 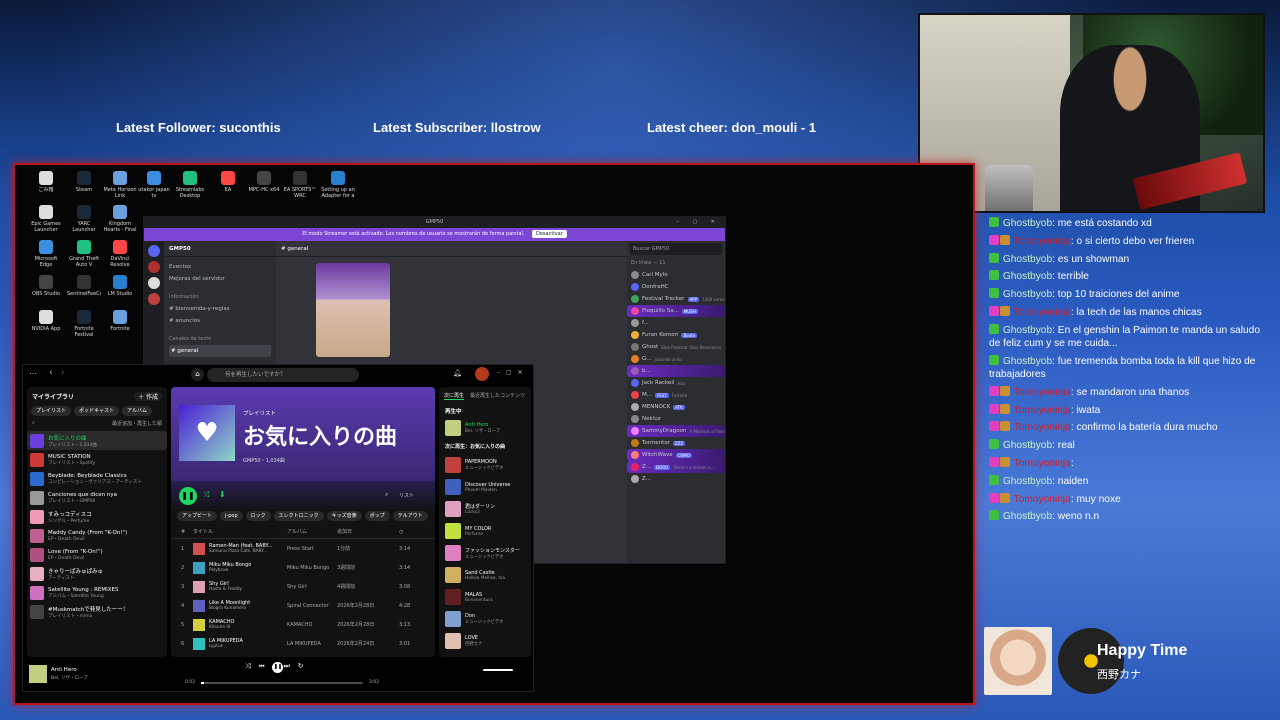 What do you see at coordinates (46, 289) in the screenshot?
I see `desktop-icon: OBS Studio` at bounding box center [46, 289].